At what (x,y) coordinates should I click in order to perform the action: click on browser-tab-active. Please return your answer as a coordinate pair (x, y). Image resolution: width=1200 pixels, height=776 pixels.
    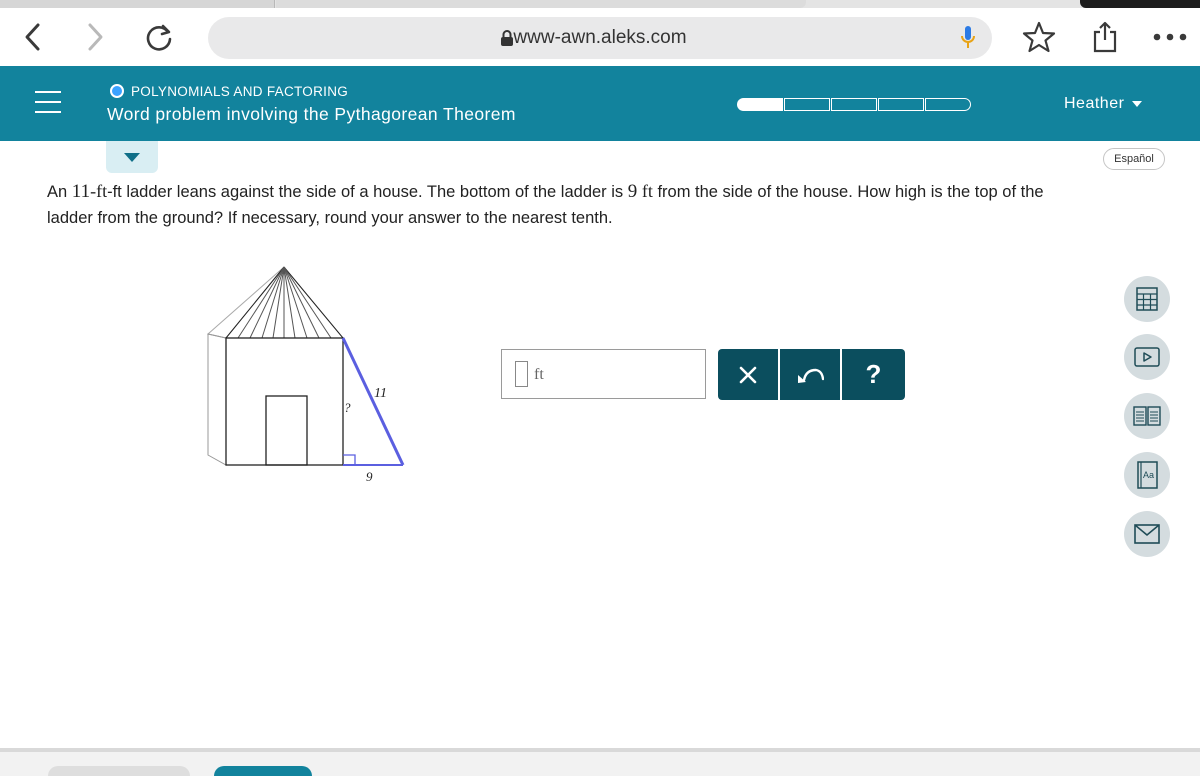
    Looking at the image, I should click on (541, 4).